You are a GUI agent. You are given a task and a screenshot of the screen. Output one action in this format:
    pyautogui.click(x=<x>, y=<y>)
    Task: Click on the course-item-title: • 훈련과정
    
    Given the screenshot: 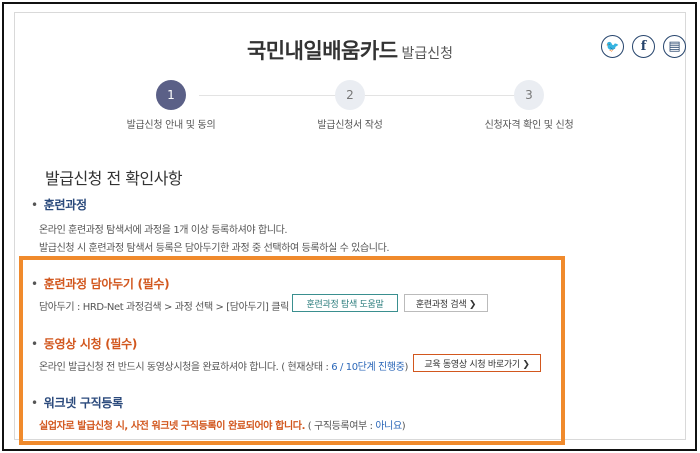 What is the action you would take?
    pyautogui.click(x=59, y=204)
    